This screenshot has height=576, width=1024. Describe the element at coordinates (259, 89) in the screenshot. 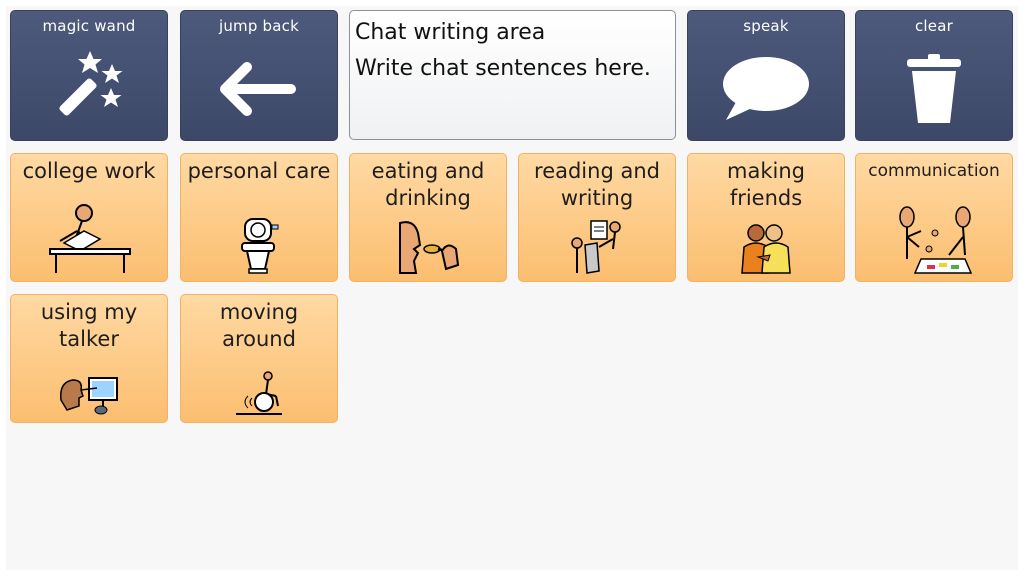

I see `arrow-left-icon` at that location.